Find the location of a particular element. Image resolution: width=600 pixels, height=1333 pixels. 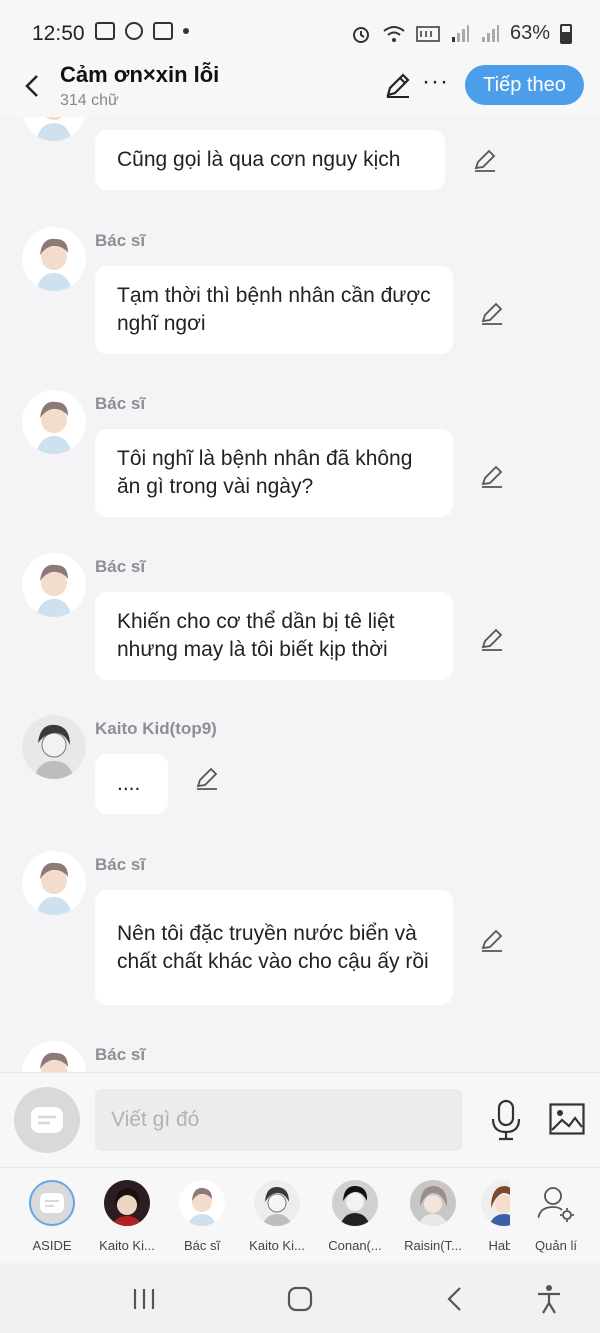

message-bubble: Cũng gọi là qua cơn nguy kịch is located at coordinates (270, 160).